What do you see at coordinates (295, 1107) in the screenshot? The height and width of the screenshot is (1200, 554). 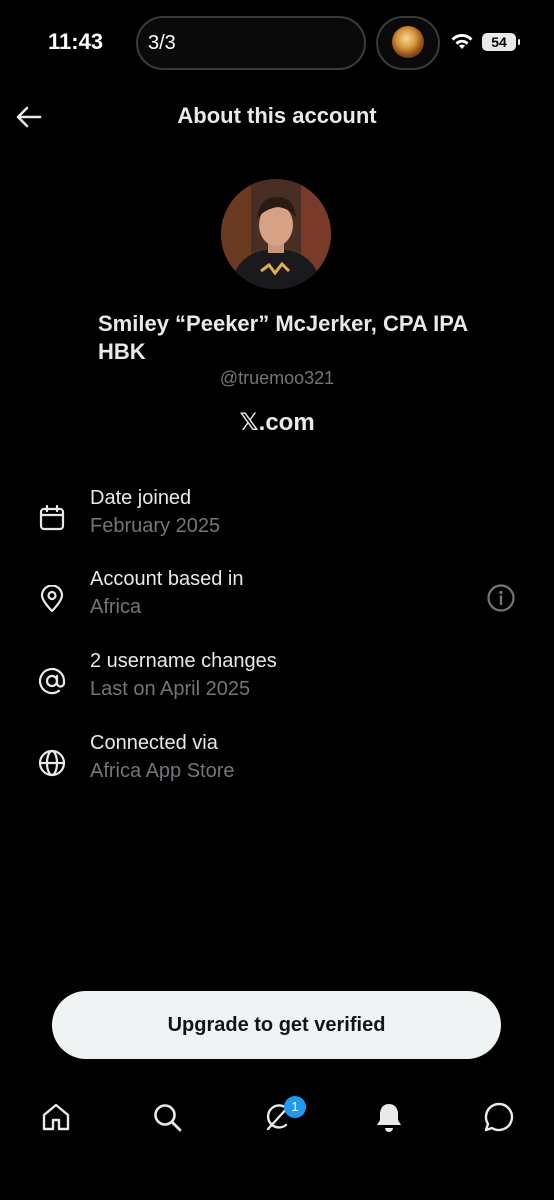 I see `grok-notification-badge: 1` at bounding box center [295, 1107].